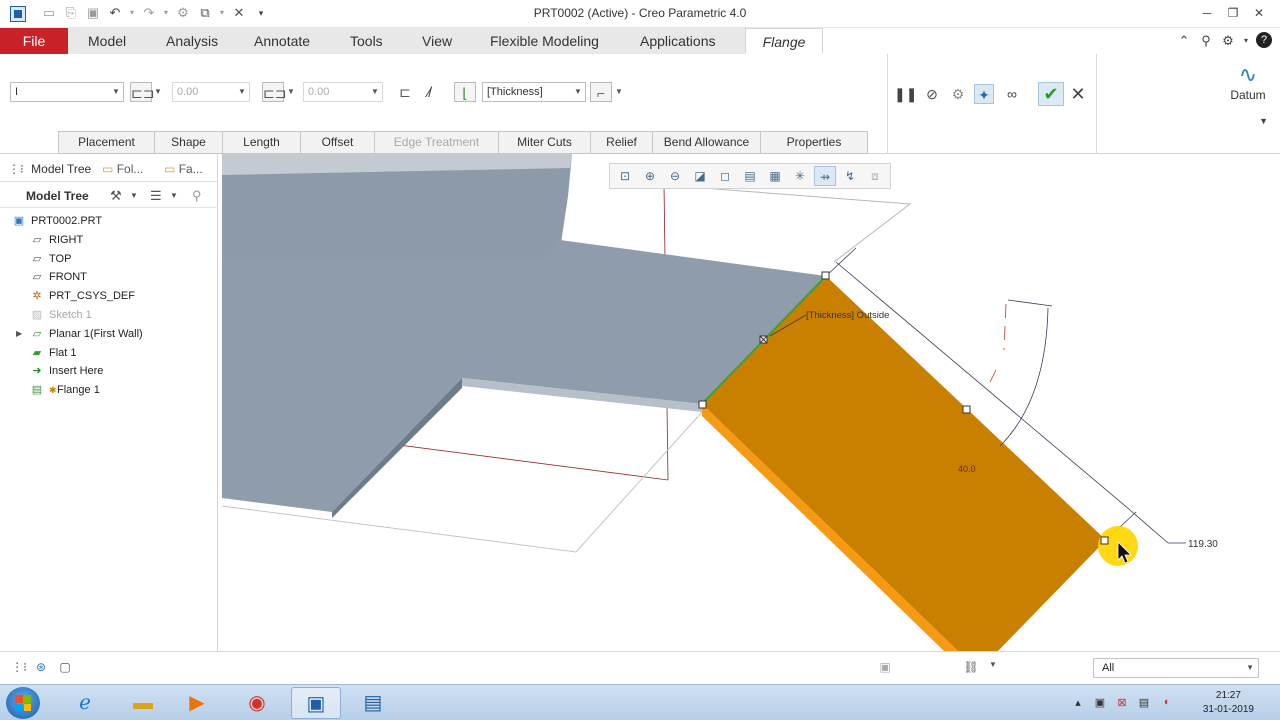 The width and height of the screenshot is (1280, 720). What do you see at coordinates (1184, 41) in the screenshot?
I see `collapse-ribbon-icon: ⌃` at bounding box center [1184, 41].